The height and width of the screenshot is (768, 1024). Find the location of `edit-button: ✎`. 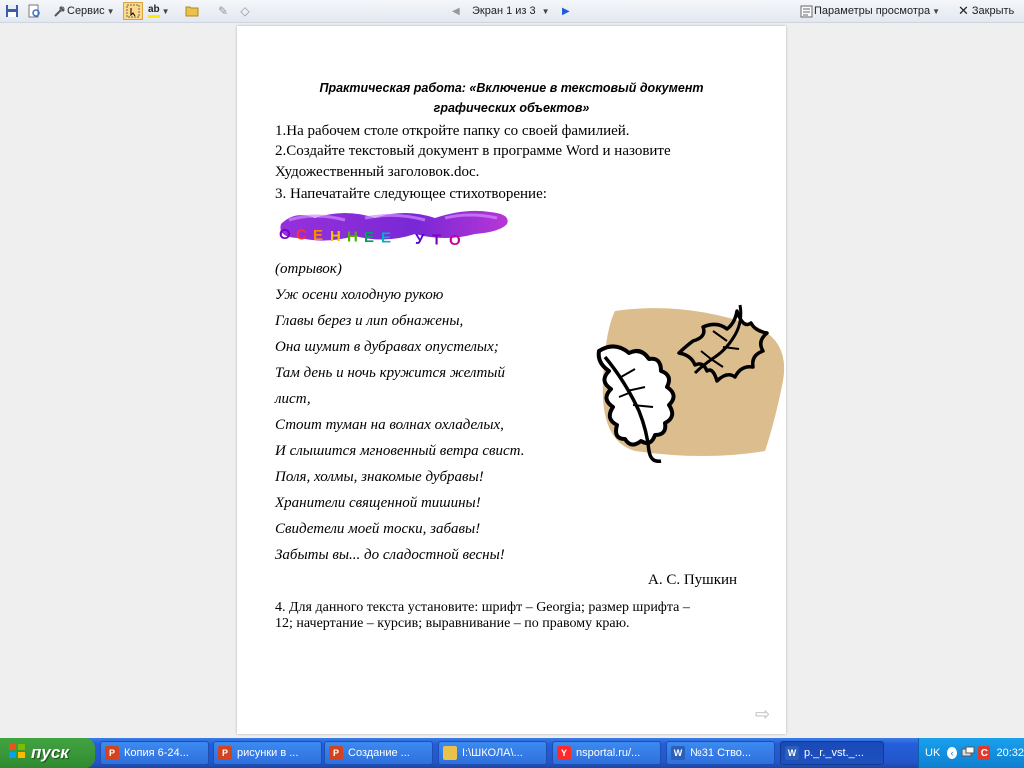

edit-button: ✎ is located at coordinates (223, 11).